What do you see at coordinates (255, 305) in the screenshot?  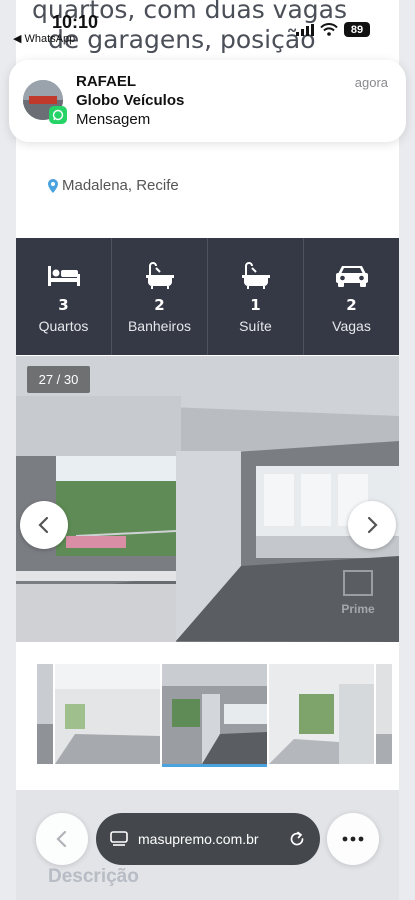 I see `suites-count: 1` at bounding box center [255, 305].